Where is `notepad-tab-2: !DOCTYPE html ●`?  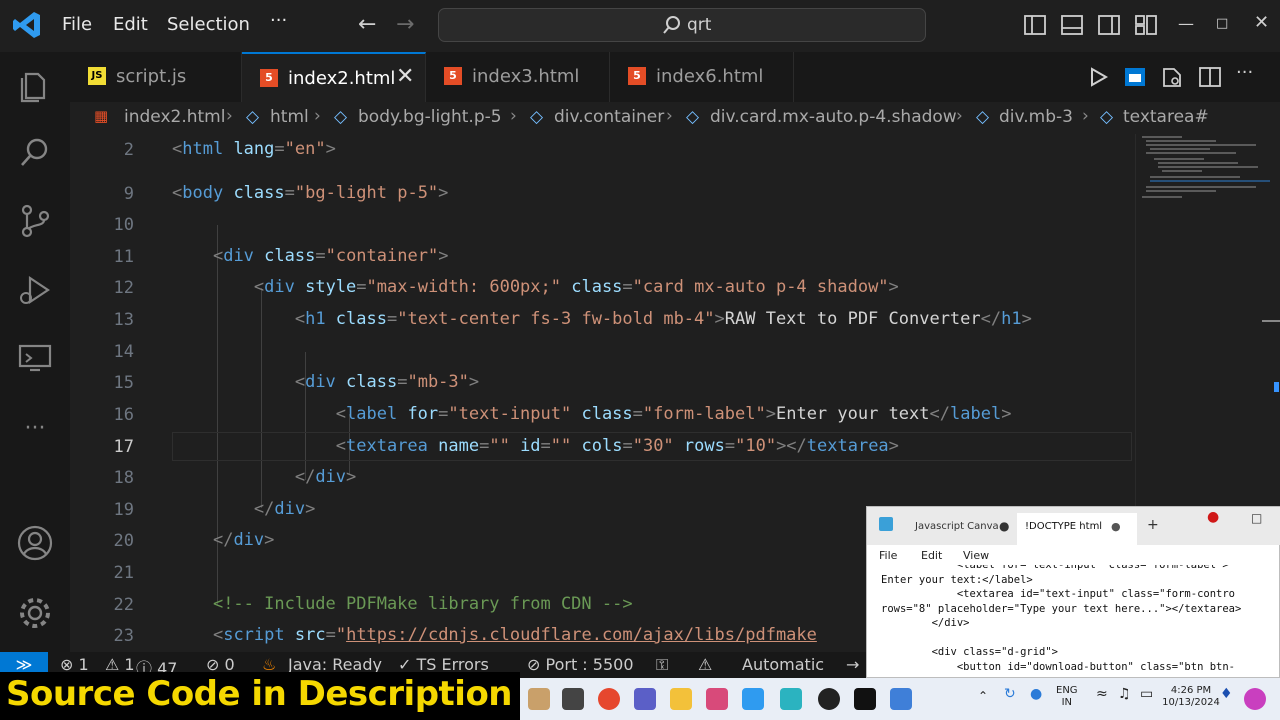 notepad-tab-2: !DOCTYPE html ● is located at coordinates (1077, 529).